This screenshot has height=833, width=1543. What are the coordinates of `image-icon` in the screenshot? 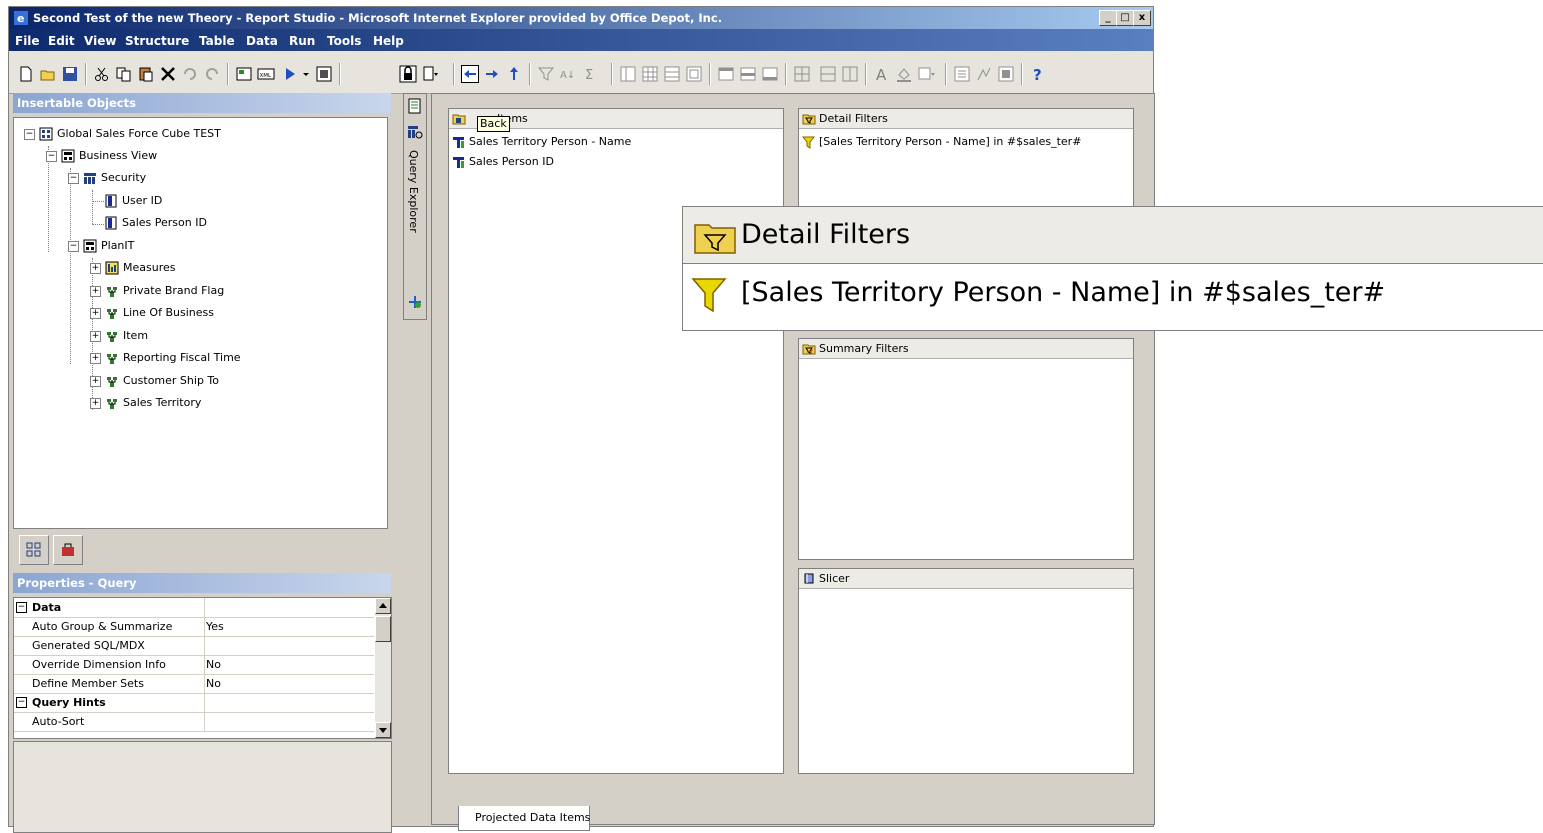 It's located at (1006, 74).